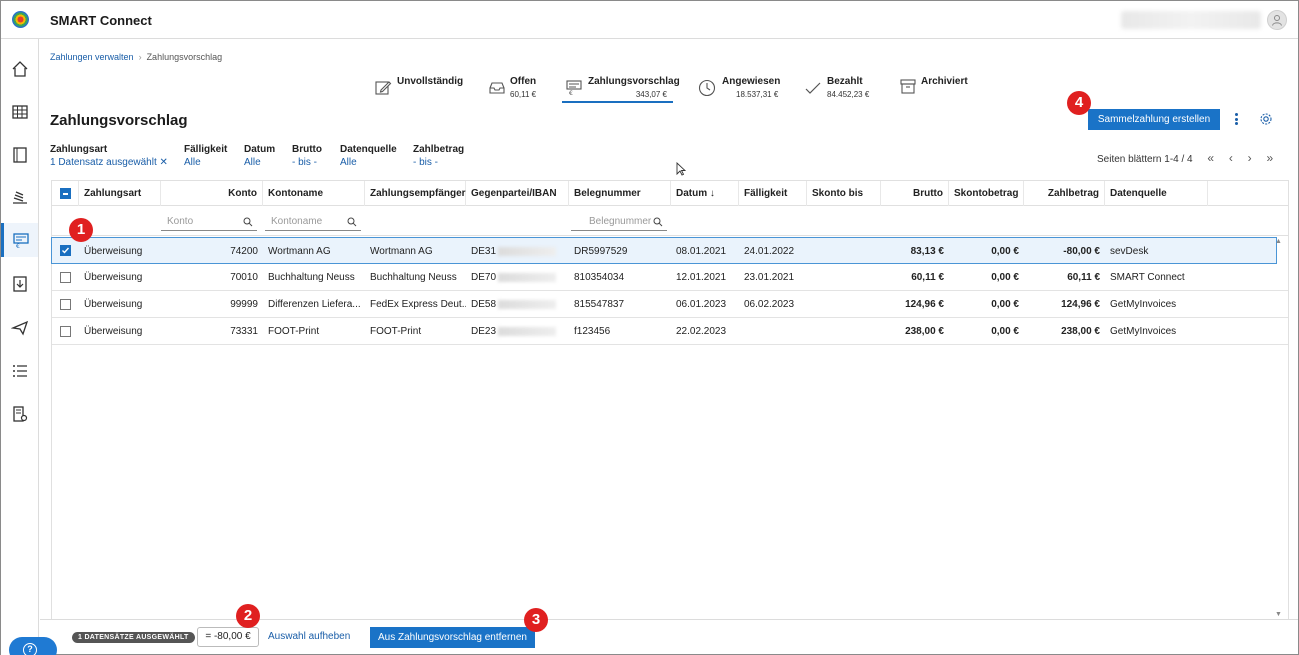  What do you see at coordinates (65, 193) in the screenshot?
I see `select-all-checkbox` at bounding box center [65, 193].